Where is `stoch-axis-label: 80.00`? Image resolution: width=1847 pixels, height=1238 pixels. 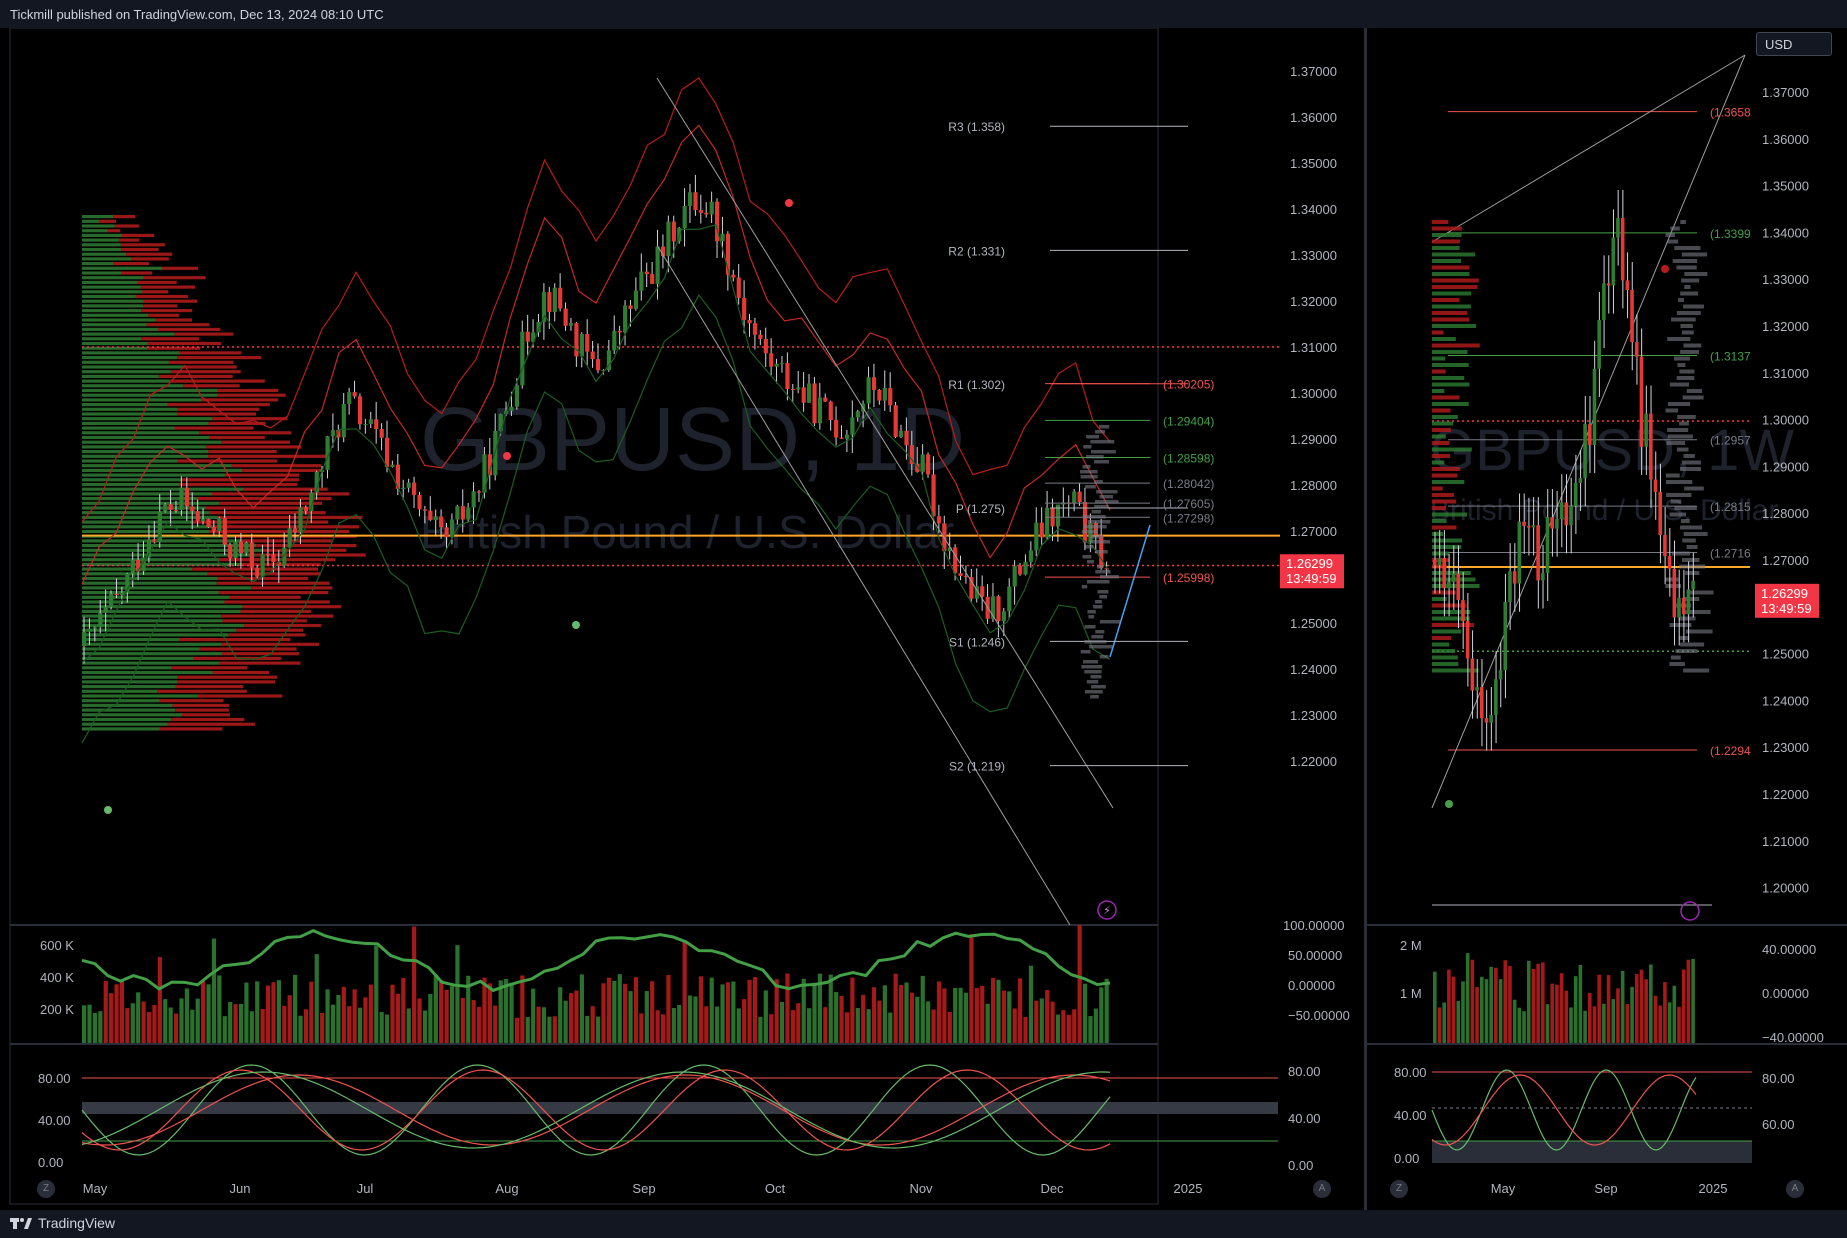
stoch-axis-label: 80.00 is located at coordinates (1304, 1071).